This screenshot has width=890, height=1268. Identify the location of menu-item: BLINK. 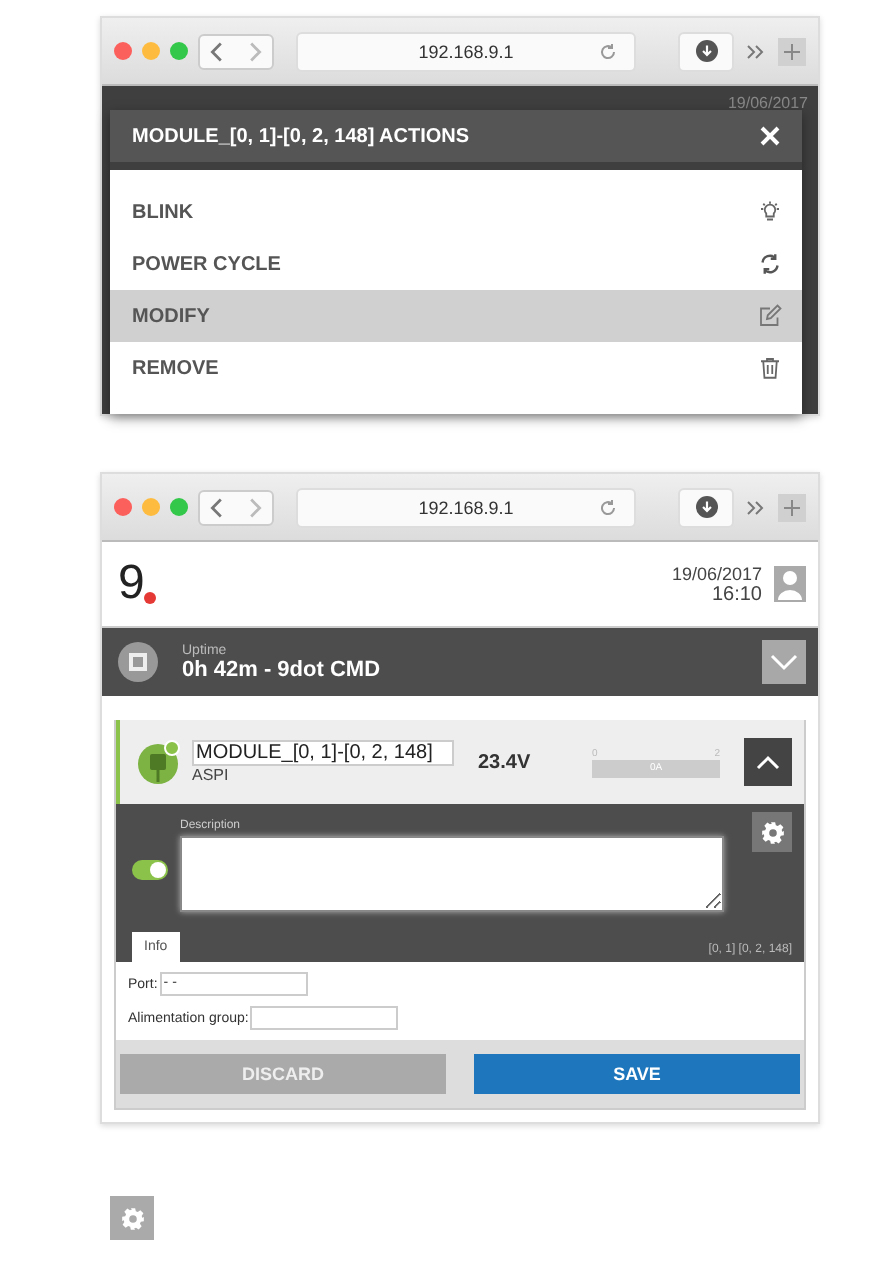
(456, 212).